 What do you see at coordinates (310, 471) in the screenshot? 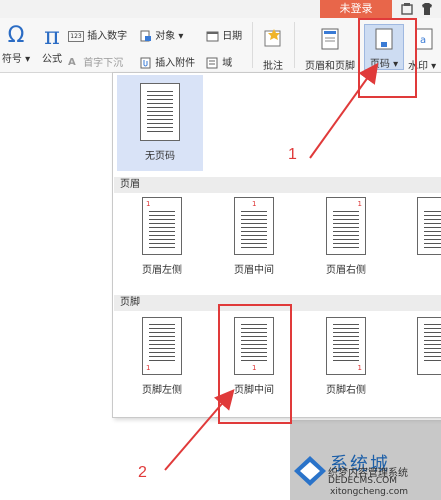
I see `logo-icon` at bounding box center [310, 471].